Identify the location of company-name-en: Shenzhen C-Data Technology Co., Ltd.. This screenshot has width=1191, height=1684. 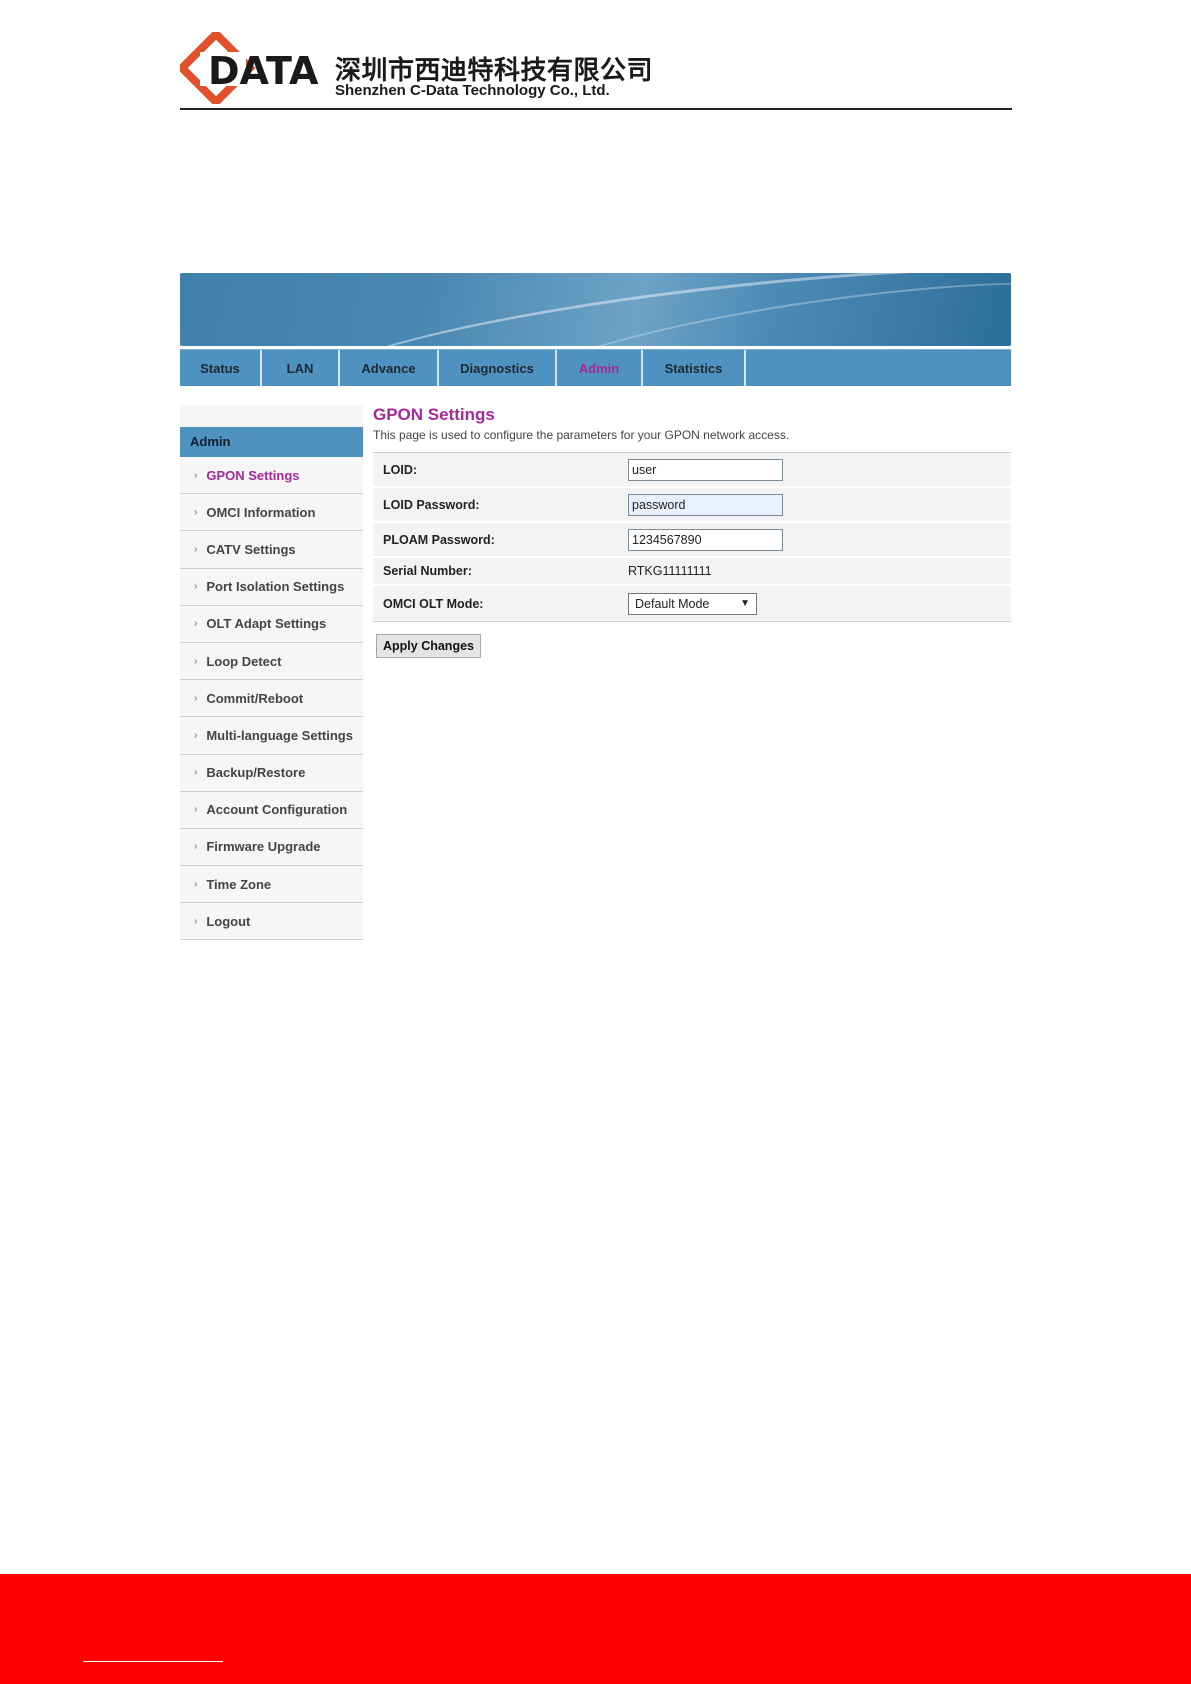
(472, 90).